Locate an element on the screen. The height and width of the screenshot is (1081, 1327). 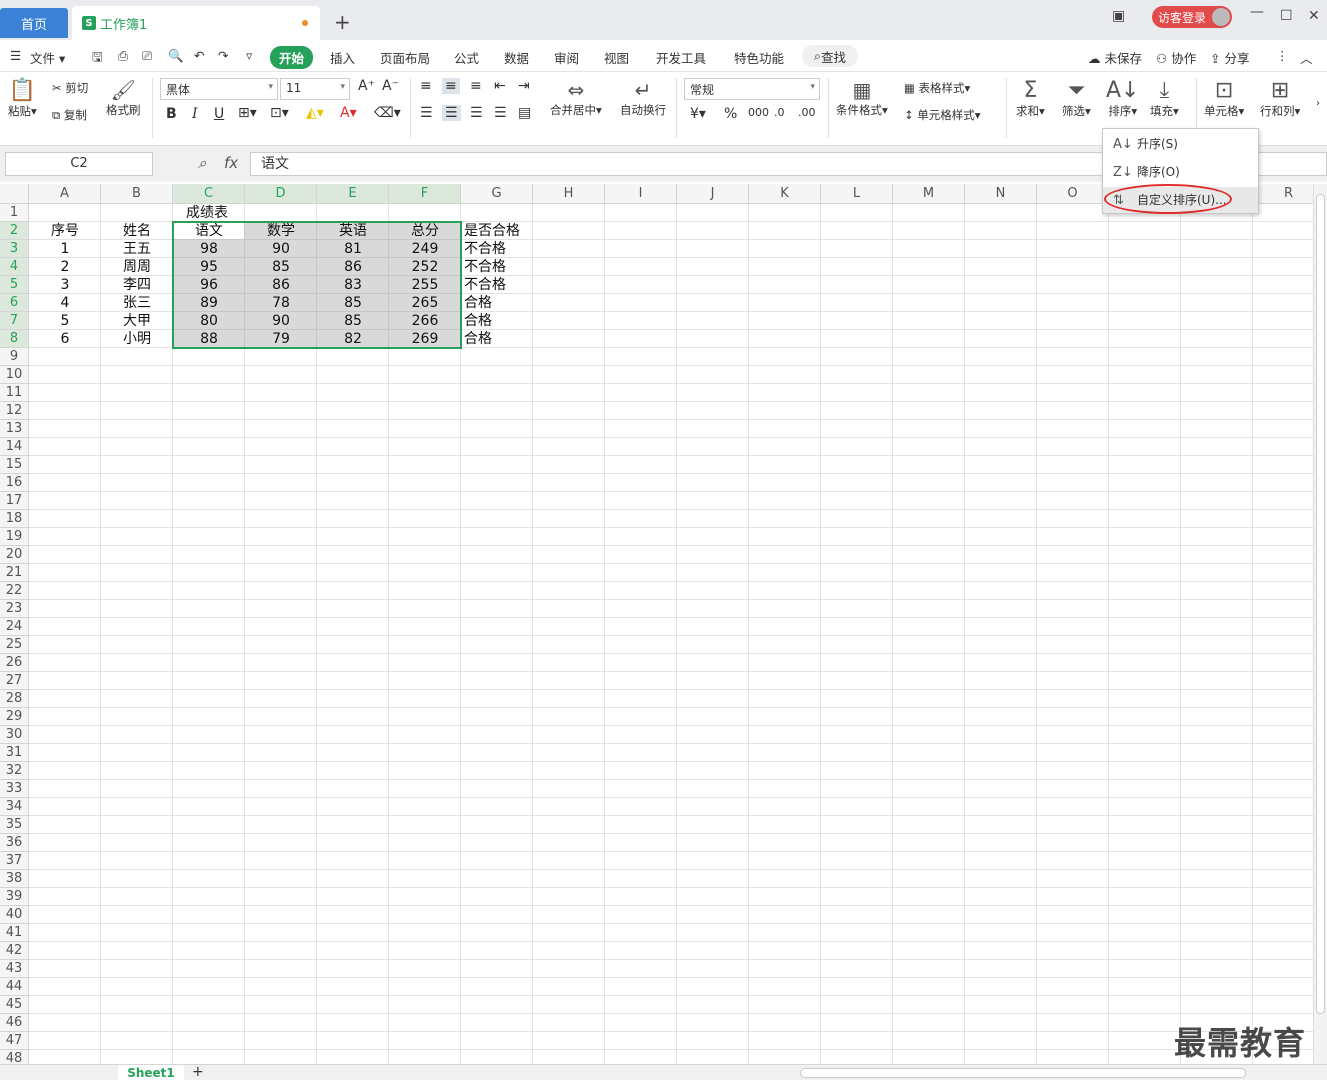
row-header: 10 is located at coordinates (14, 375).